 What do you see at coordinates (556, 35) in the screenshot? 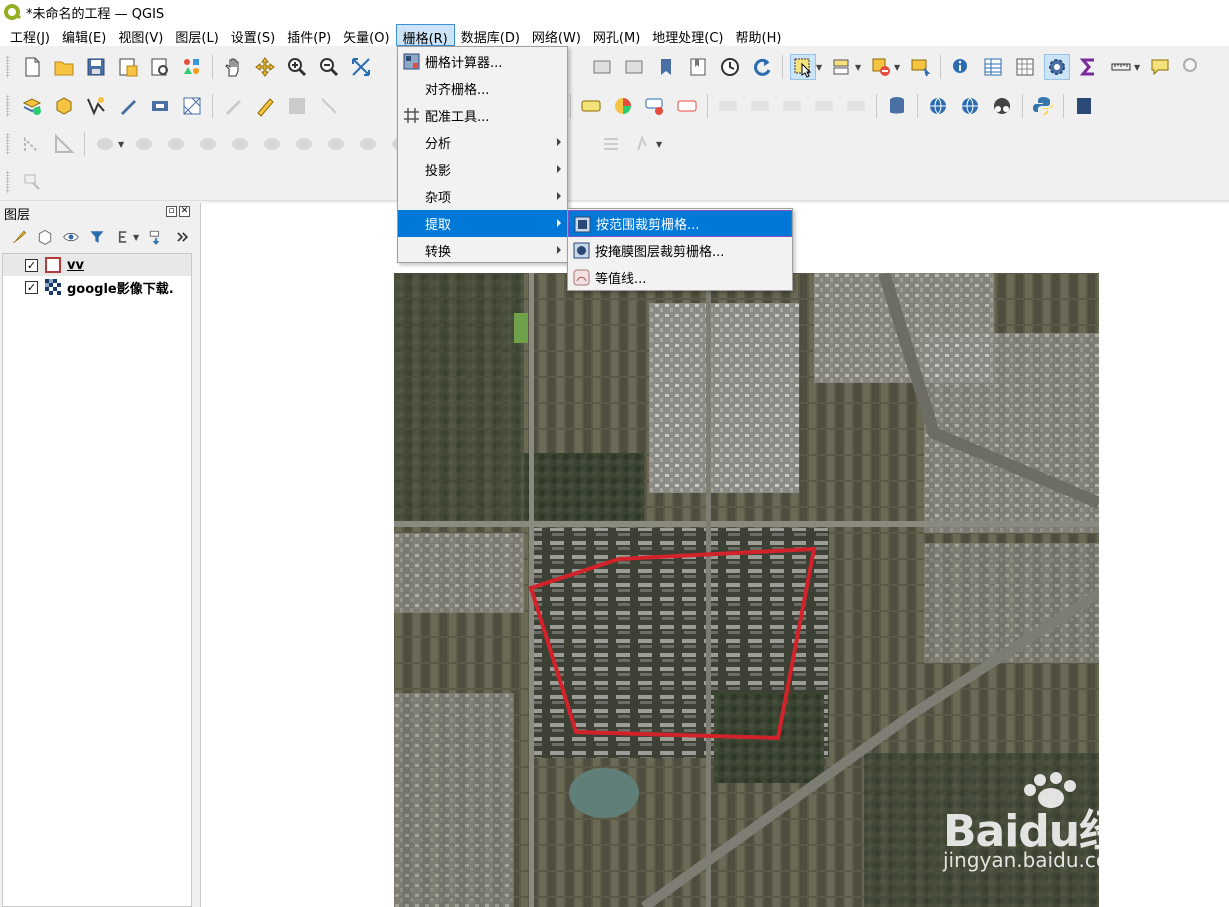
I see `menu-web: 网络(W)` at bounding box center [556, 35].